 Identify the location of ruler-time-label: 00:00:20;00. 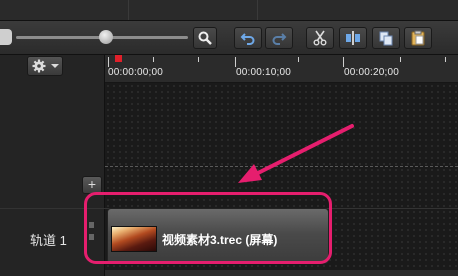
(372, 72).